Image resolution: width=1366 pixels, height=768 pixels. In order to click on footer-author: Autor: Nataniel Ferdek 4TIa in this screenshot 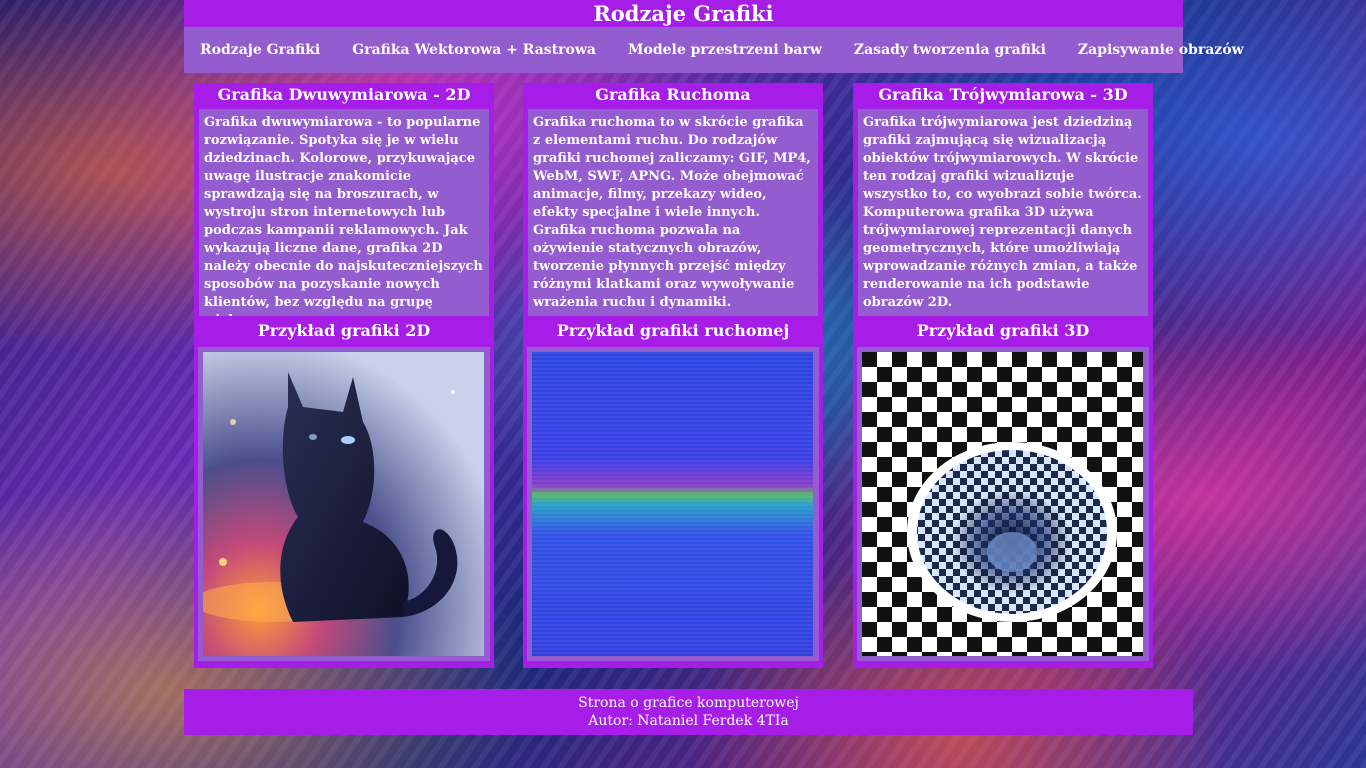, I will do `click(688, 721)`.